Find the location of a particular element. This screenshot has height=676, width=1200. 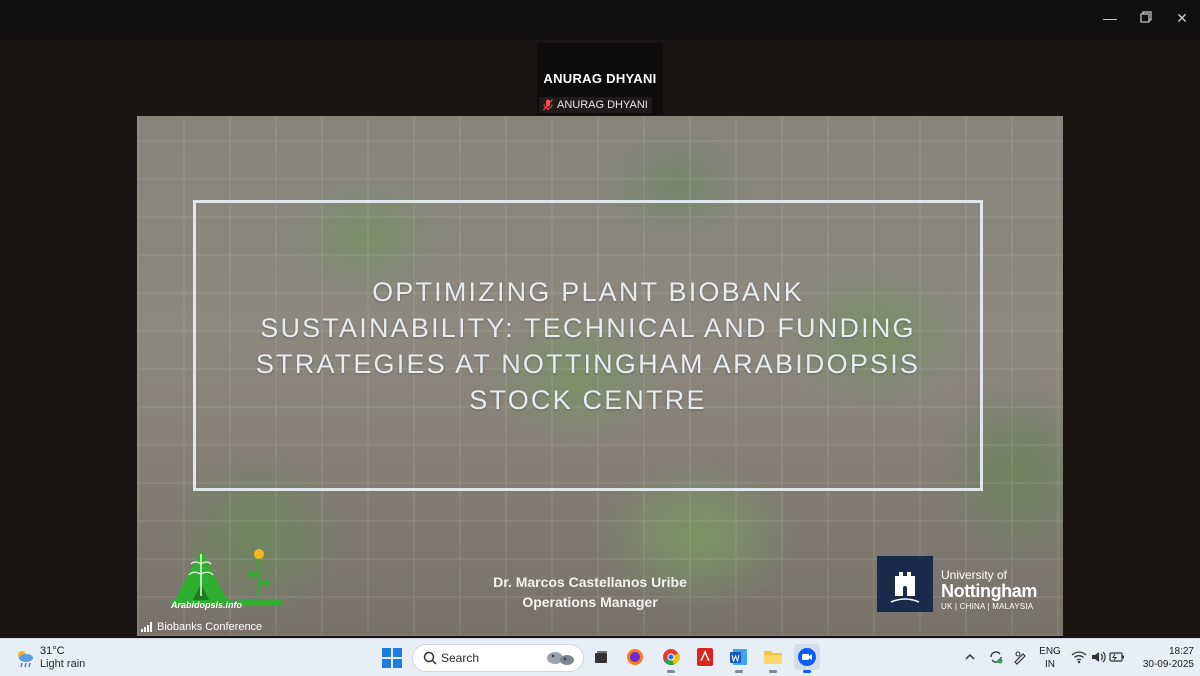

zoom-icon is located at coordinates (807, 658).